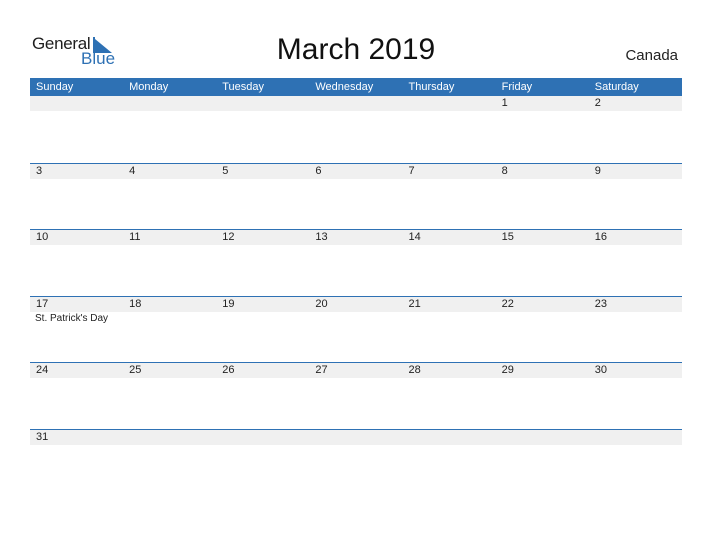 The width and height of the screenshot is (712, 550). Describe the element at coordinates (228, 237) in the screenshot. I see `day-number: 12` at that location.